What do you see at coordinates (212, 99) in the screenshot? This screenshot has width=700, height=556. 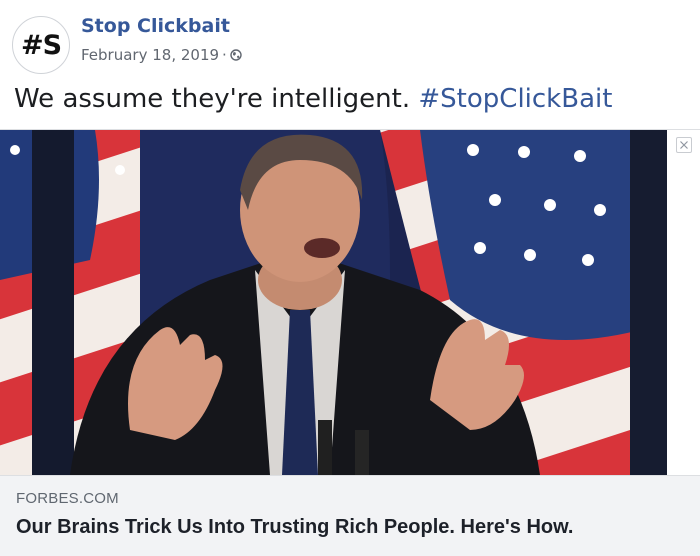 I see `post-body: We assume they're intelligent.` at bounding box center [212, 99].